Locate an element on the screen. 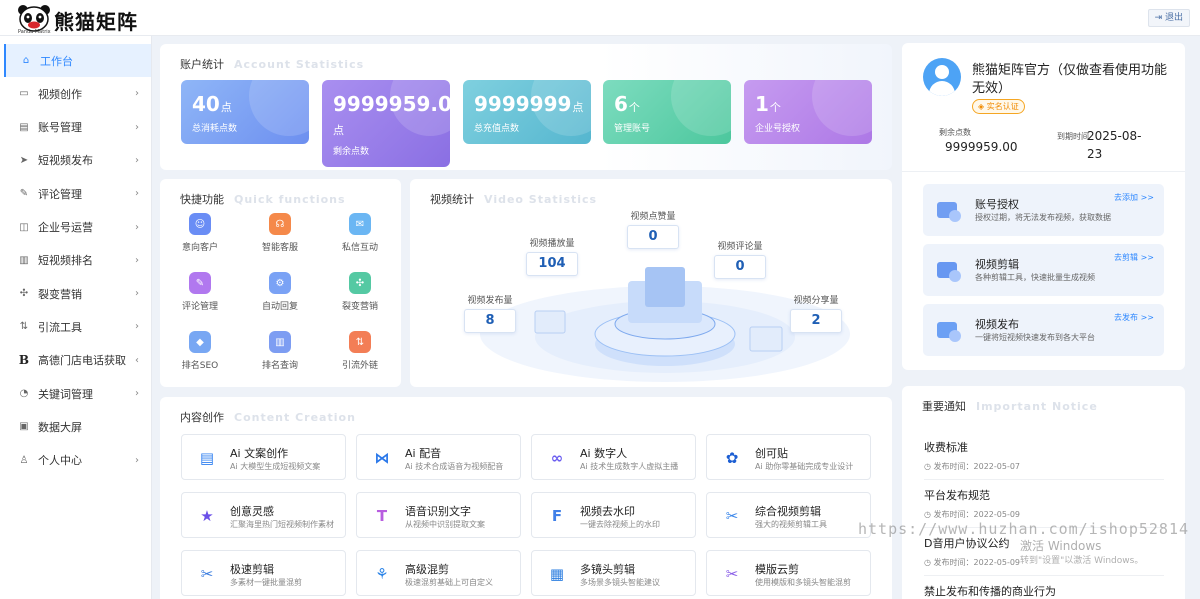  stat-value: 9999999点 is located at coordinates (528, 104).